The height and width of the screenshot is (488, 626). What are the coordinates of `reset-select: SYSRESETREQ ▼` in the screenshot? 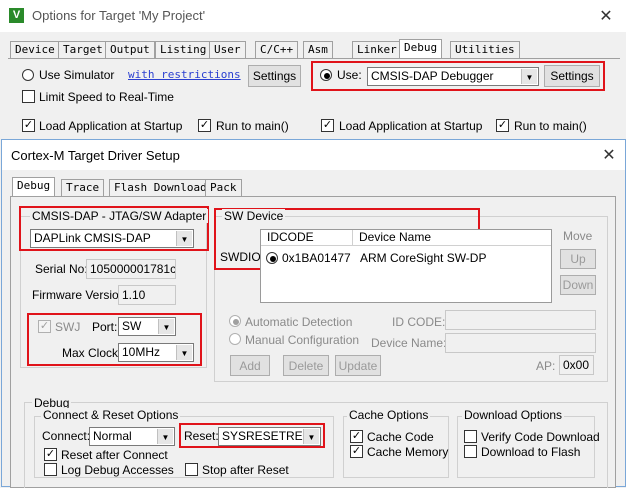 It's located at (269, 436).